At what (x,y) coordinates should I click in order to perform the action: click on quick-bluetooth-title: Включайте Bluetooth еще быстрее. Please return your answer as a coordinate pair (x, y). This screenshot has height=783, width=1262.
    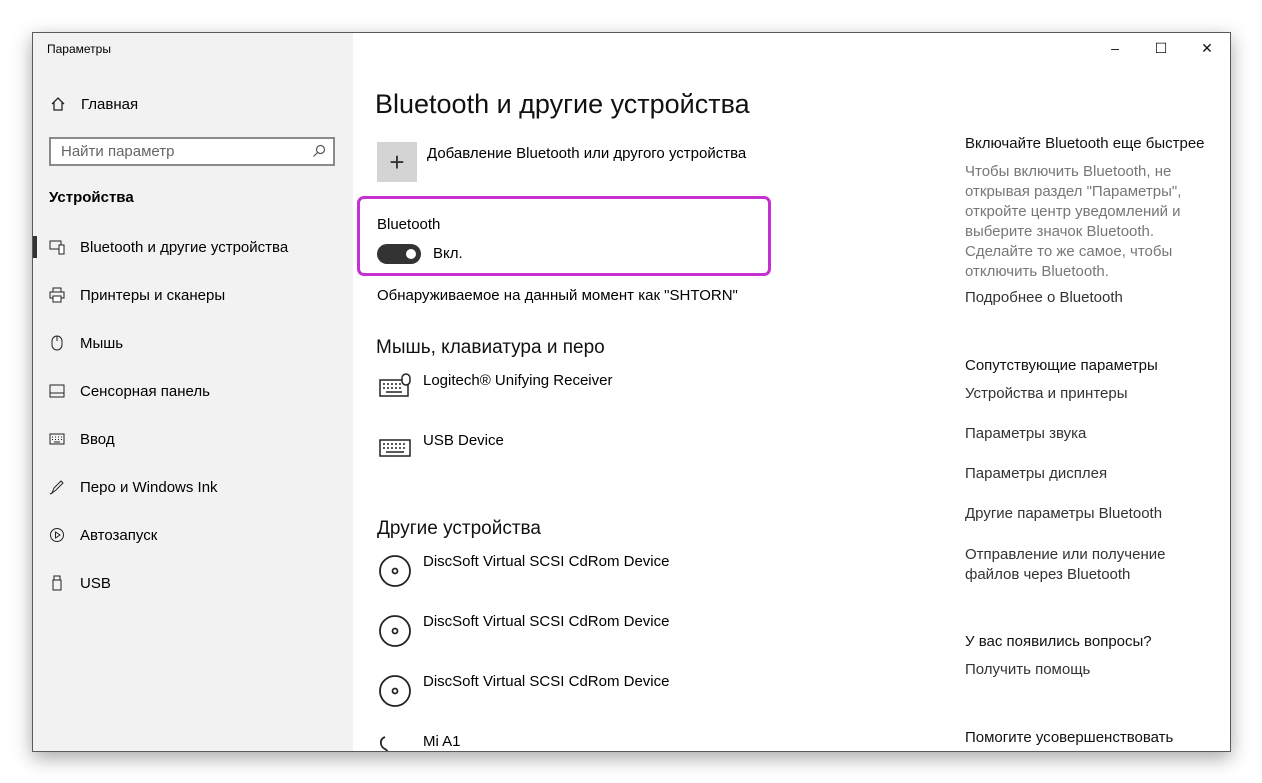
    Looking at the image, I should click on (1085, 143).